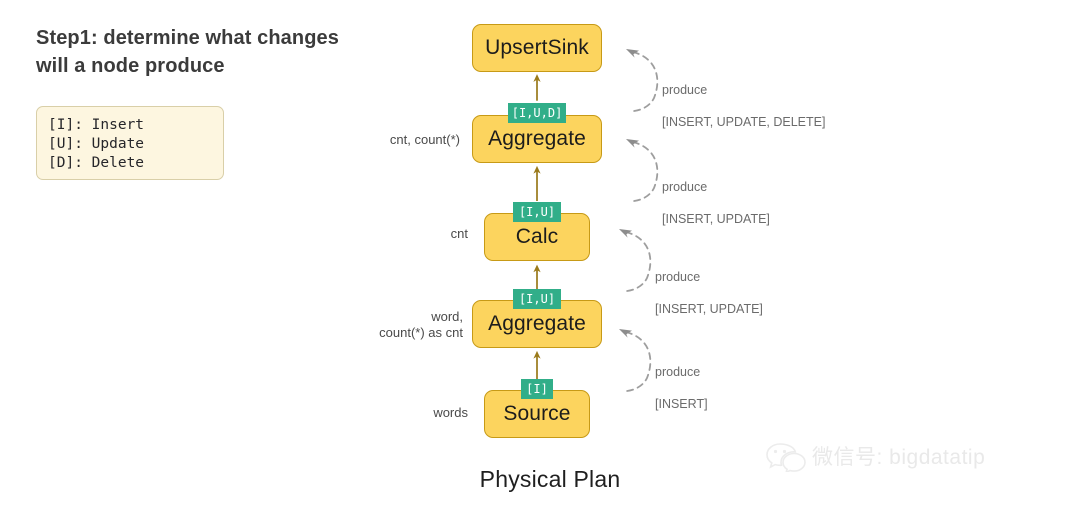  I want to click on wechat-icon, so click(786, 457).